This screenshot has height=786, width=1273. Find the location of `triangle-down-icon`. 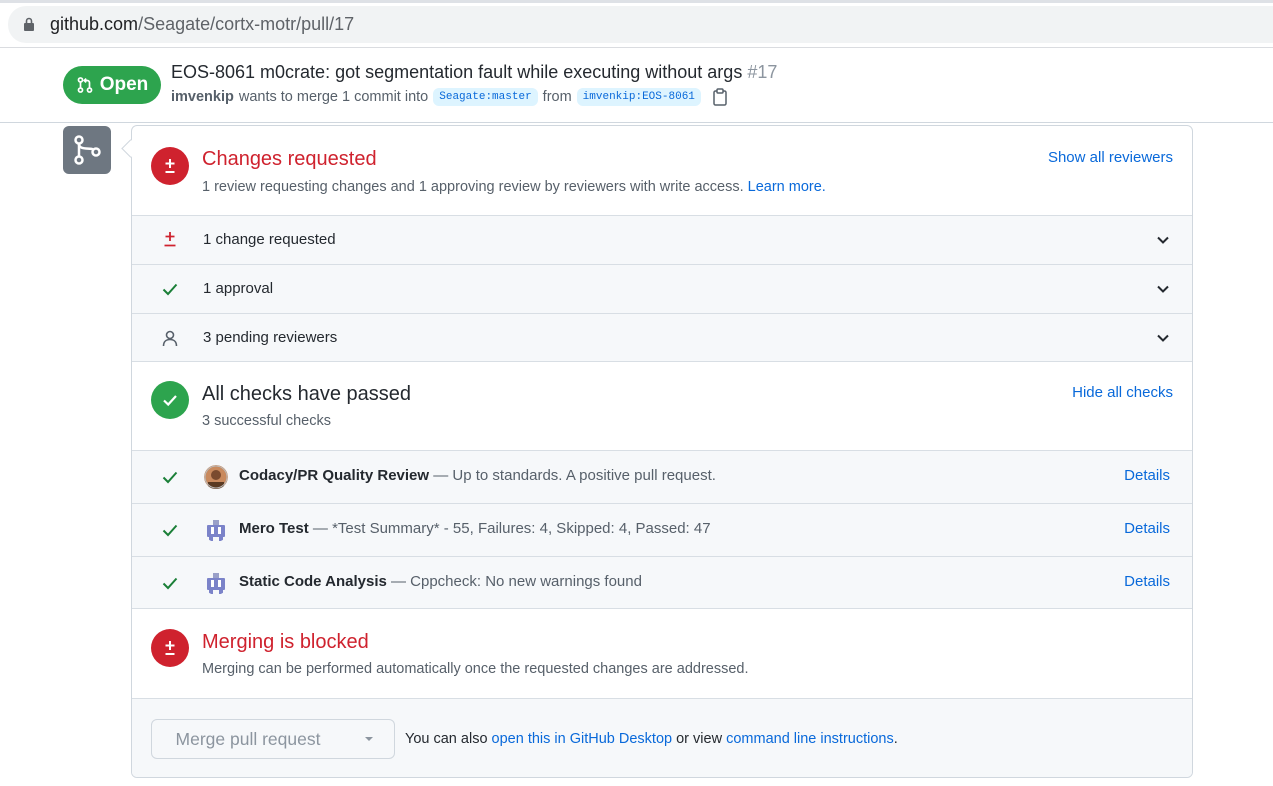

triangle-down-icon is located at coordinates (368, 739).